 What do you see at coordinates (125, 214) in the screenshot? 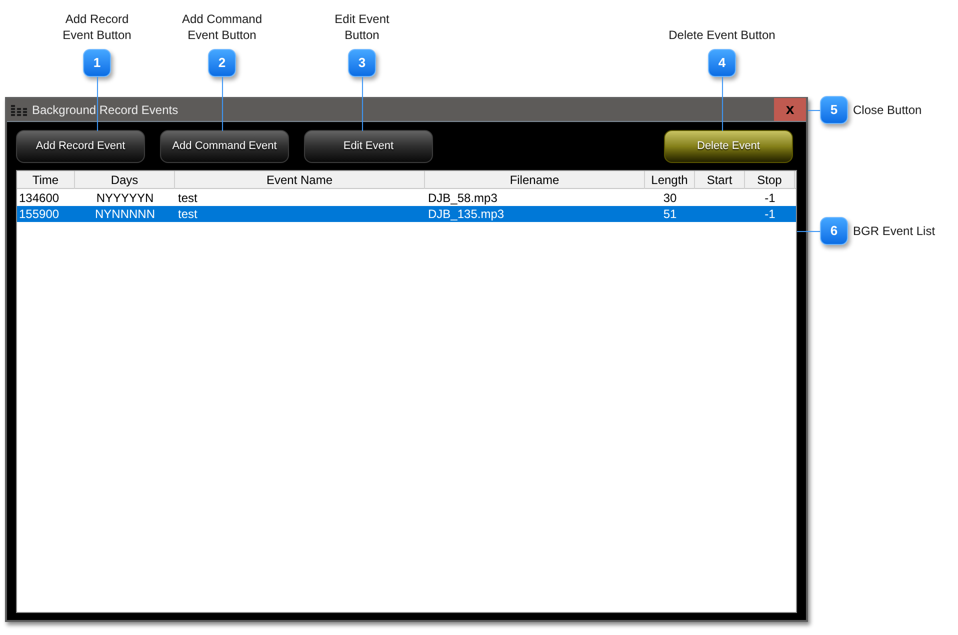
I see `table-cell: NYNNNNN` at bounding box center [125, 214].